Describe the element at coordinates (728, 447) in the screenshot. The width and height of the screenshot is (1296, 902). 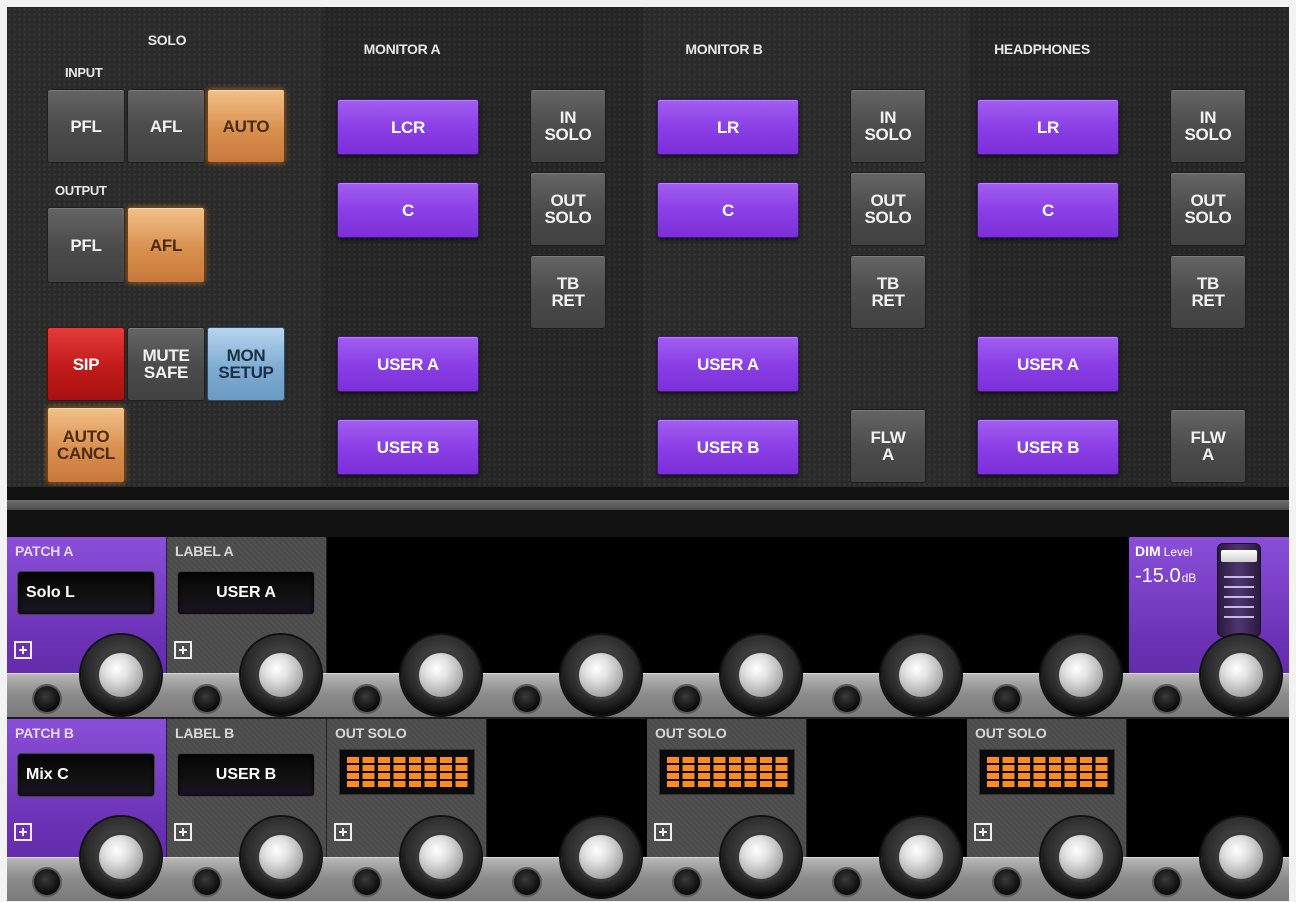
I see `monitor-b-user-b-button: USER B` at that location.